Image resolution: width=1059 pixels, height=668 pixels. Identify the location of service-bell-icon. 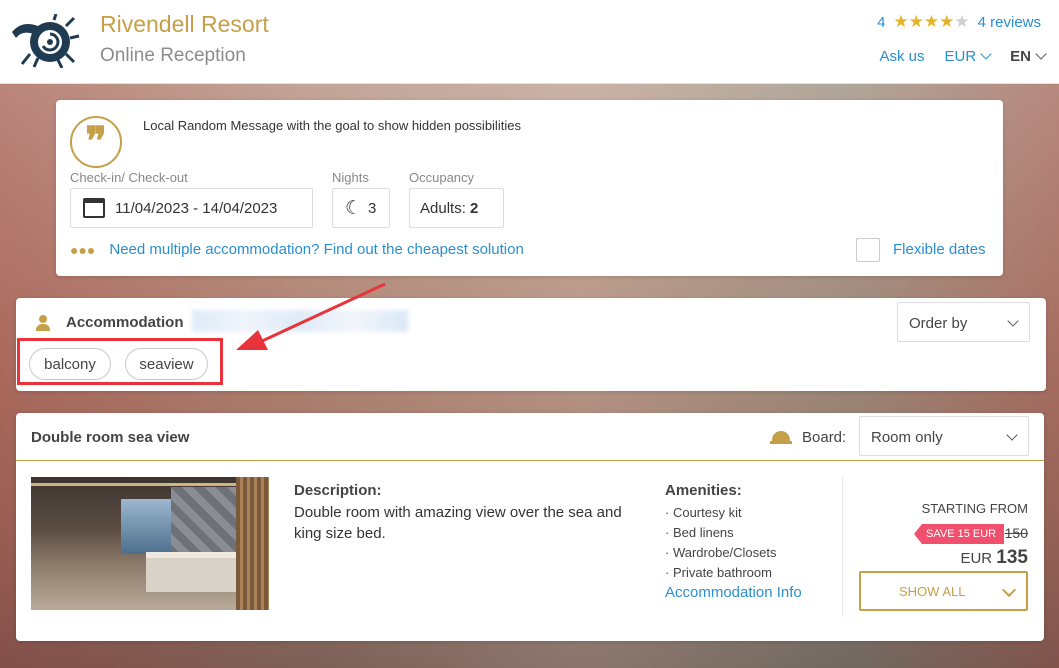
(781, 437).